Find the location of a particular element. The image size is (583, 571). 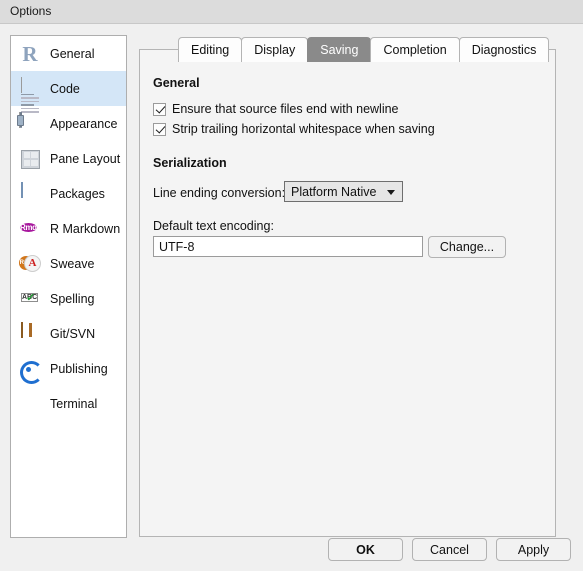

tab-display: Display is located at coordinates (275, 49).